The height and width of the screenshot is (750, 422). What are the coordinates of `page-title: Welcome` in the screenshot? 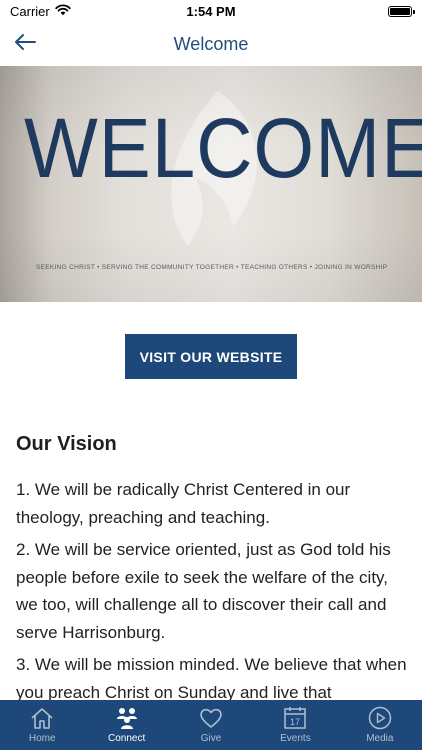 It's located at (211, 43).